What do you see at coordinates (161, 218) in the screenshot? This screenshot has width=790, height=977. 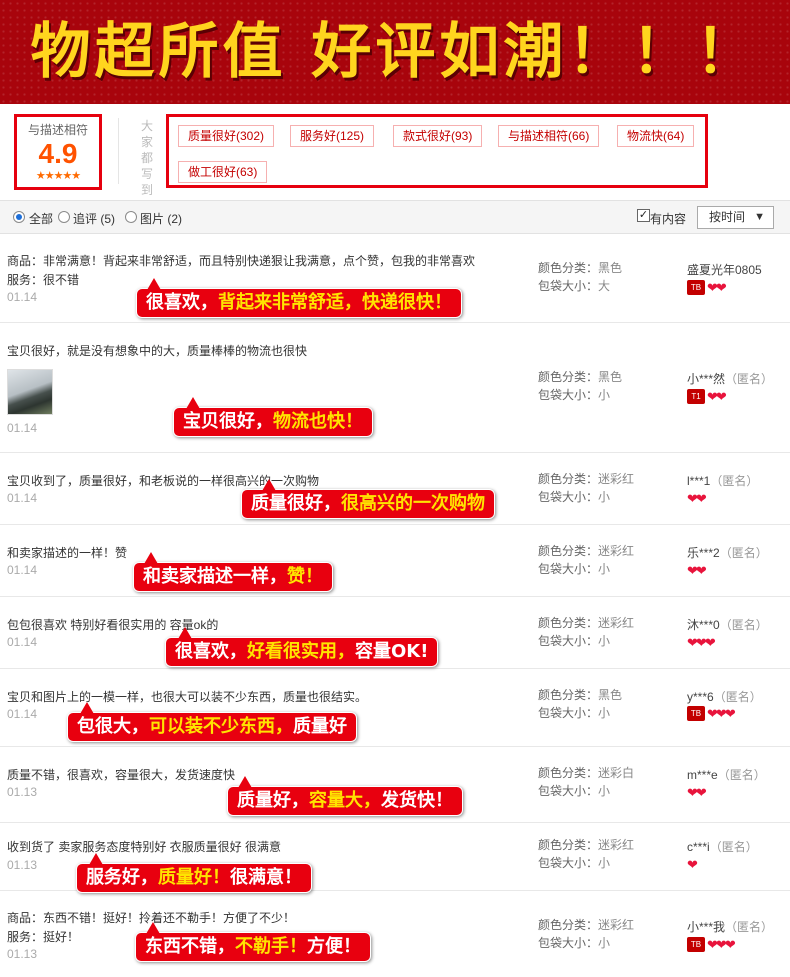 I see `radio-photo-label: 图片 (2)` at bounding box center [161, 218].